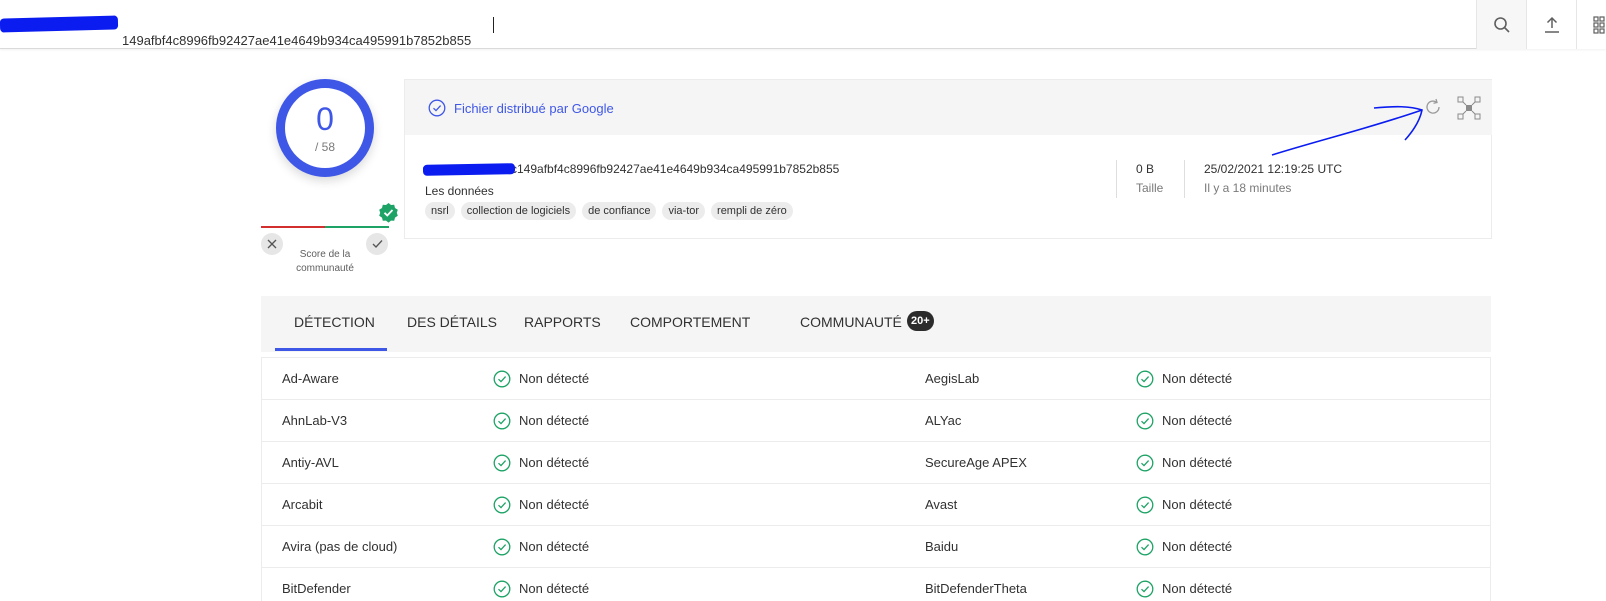 The height and width of the screenshot is (601, 1606). I want to click on file-info-header: Fichier distribué par Google, so click(948, 107).